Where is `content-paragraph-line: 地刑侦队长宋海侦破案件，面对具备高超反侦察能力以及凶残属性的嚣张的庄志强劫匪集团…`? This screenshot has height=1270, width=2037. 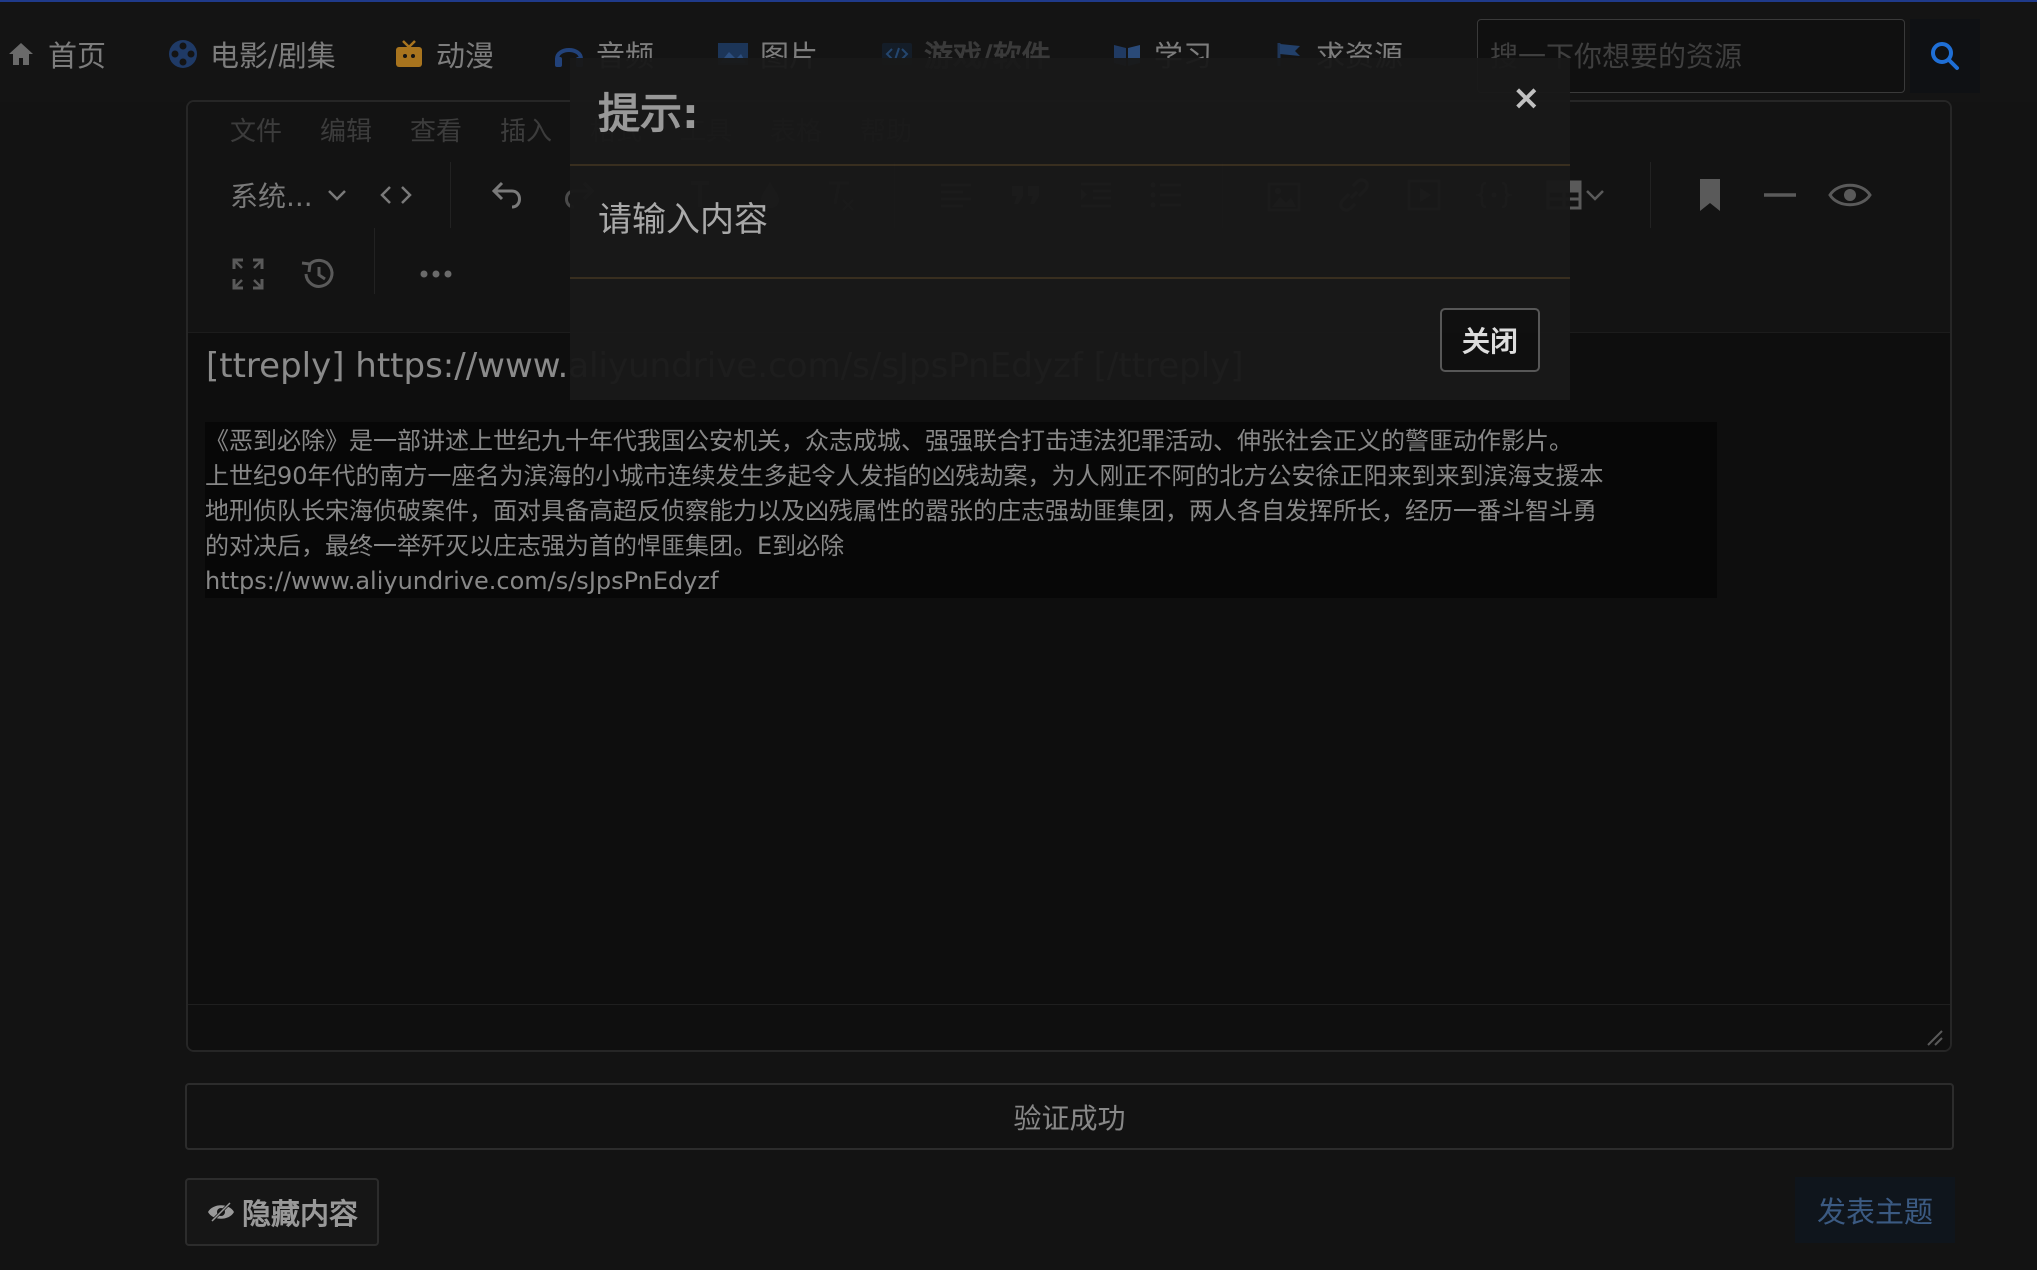
content-paragraph-line: 地刑侦队长宋海侦破案件，面对具备高超反侦察能力以及凶残属性的嚣张的庄志强劫匪集团… is located at coordinates (901, 511).